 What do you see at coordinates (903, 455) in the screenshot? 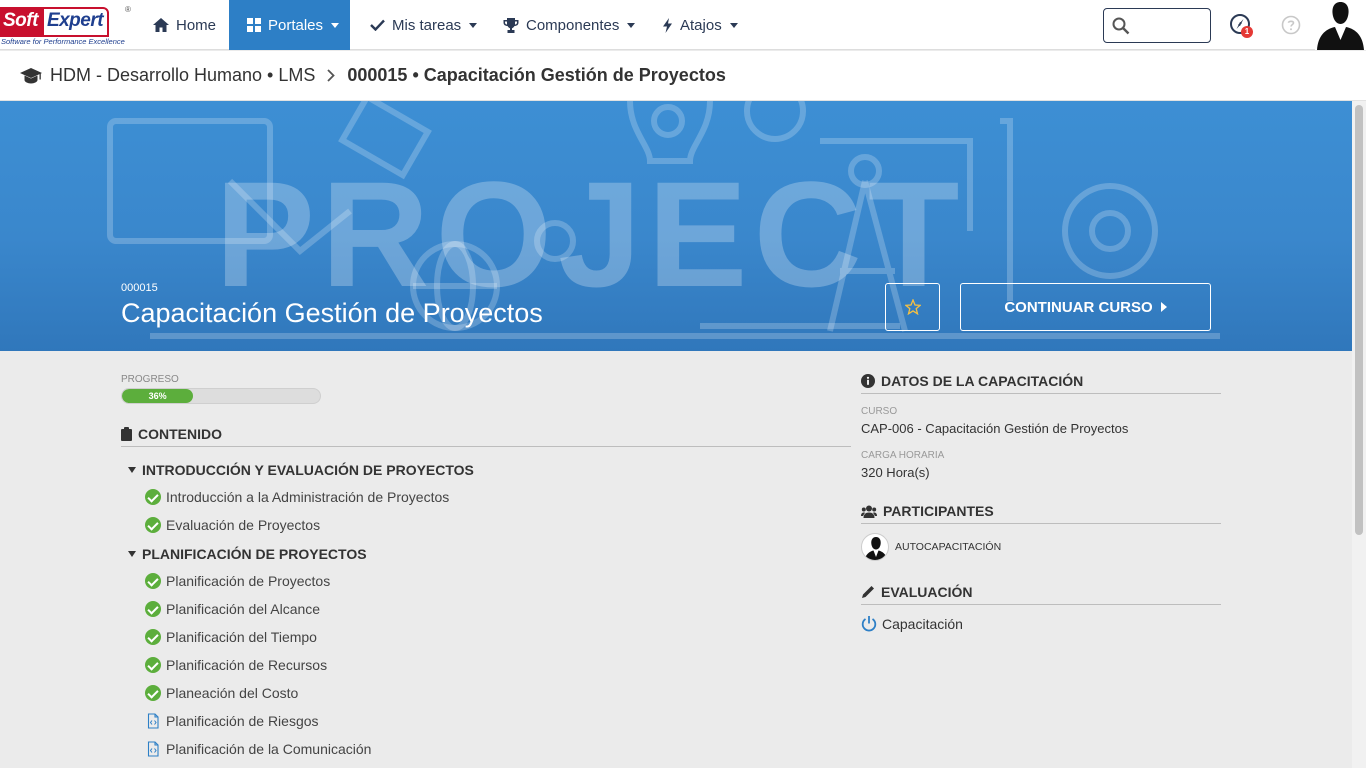
I see `carga-horaria-label: CARGA HORARIA` at bounding box center [903, 455].